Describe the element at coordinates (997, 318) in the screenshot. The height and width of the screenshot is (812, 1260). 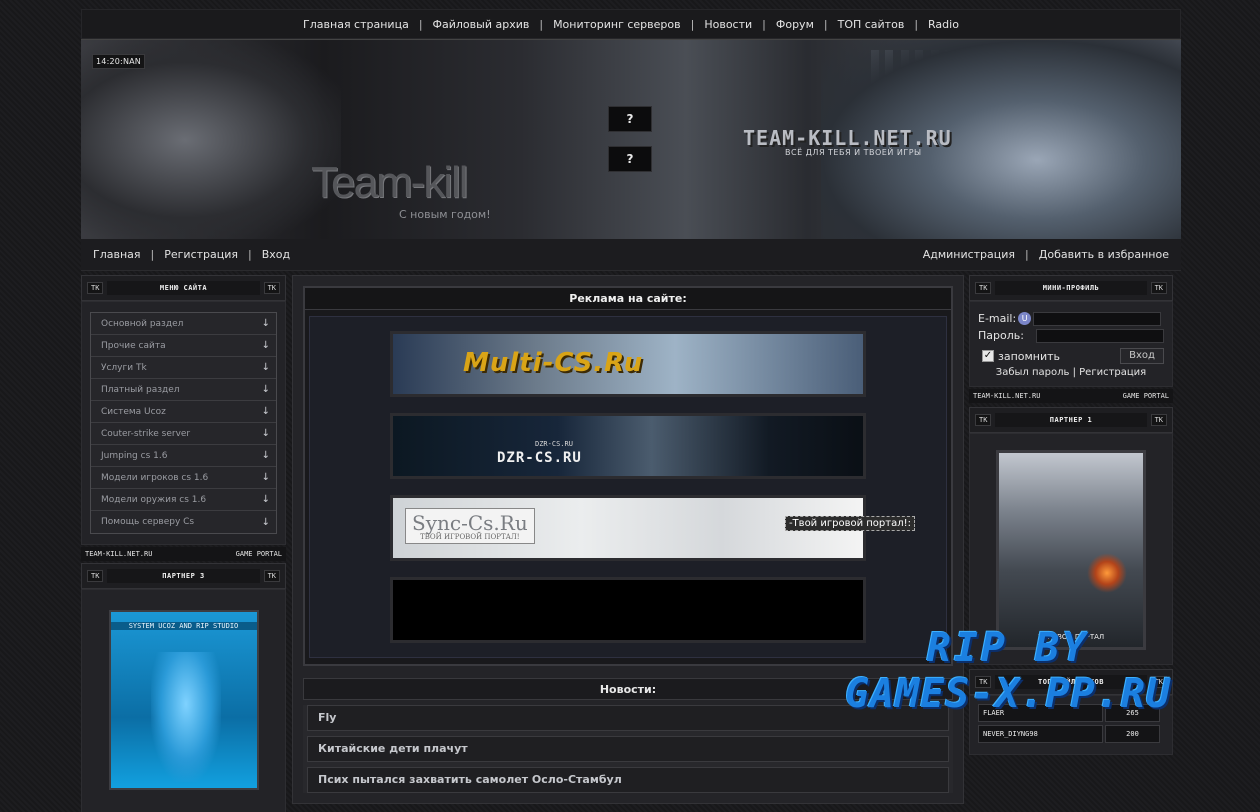
I see `email-label: E-mail:` at that location.